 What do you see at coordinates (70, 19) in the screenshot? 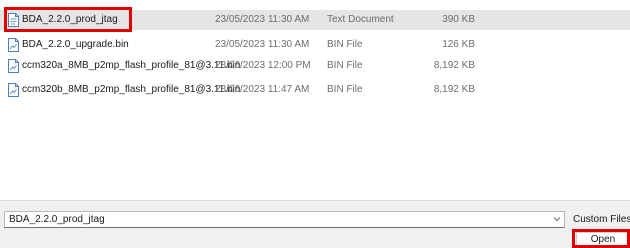
I see `file-name: BDA_2.2.0_prod_jtag` at bounding box center [70, 19].